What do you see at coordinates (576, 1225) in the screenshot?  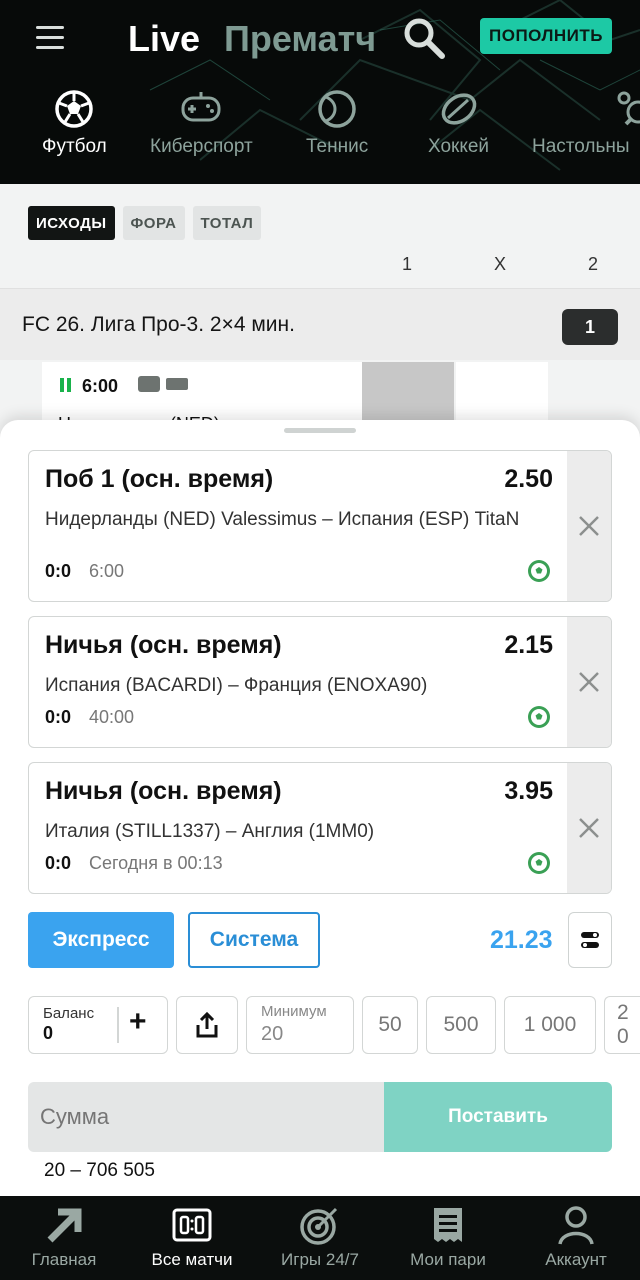 I see `user-icon` at bounding box center [576, 1225].